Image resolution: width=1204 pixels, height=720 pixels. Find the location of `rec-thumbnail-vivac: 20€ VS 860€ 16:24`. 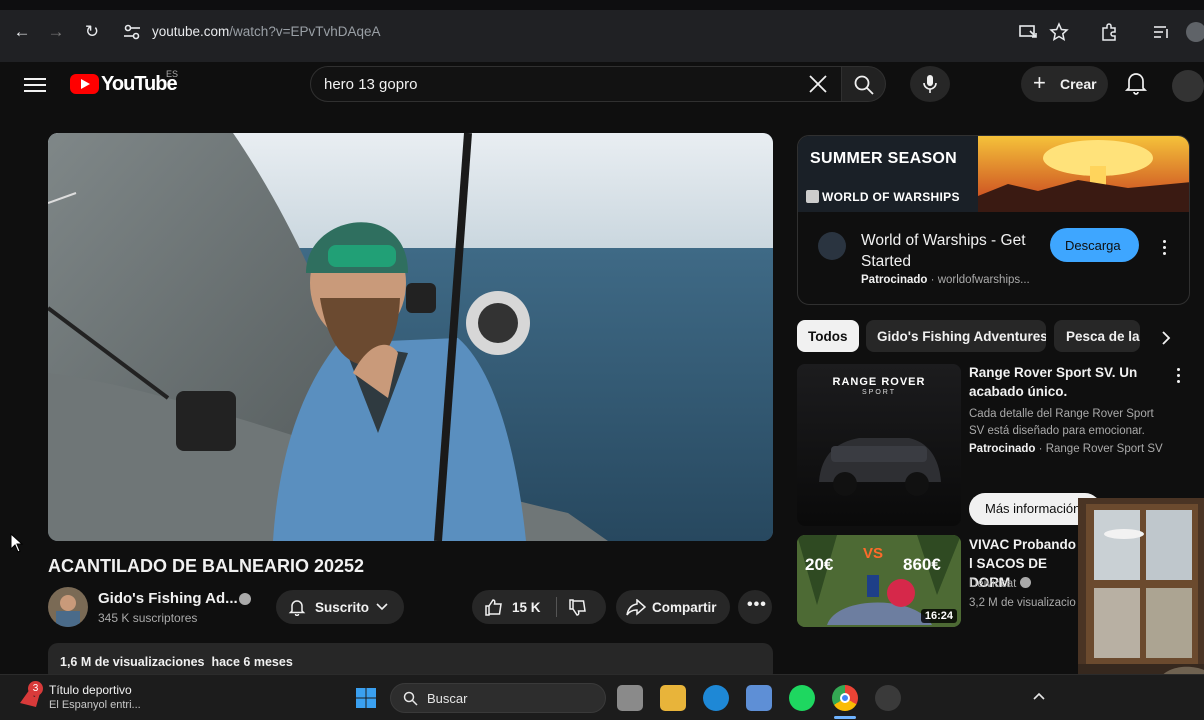

rec-thumbnail-vivac: 20€ VS 860€ 16:24 is located at coordinates (879, 581).